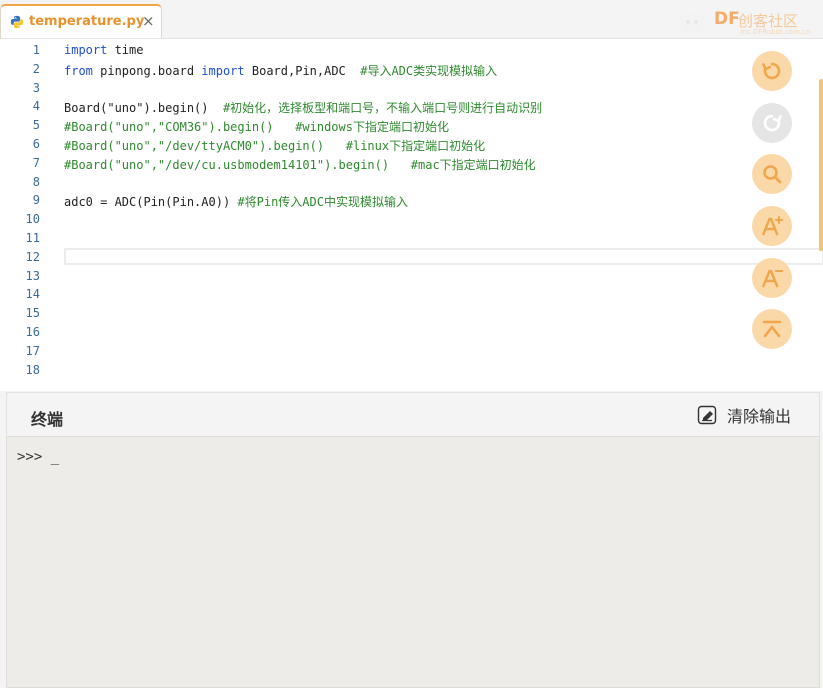 This screenshot has height=688, width=823. I want to click on line-number: 18, so click(32, 369).